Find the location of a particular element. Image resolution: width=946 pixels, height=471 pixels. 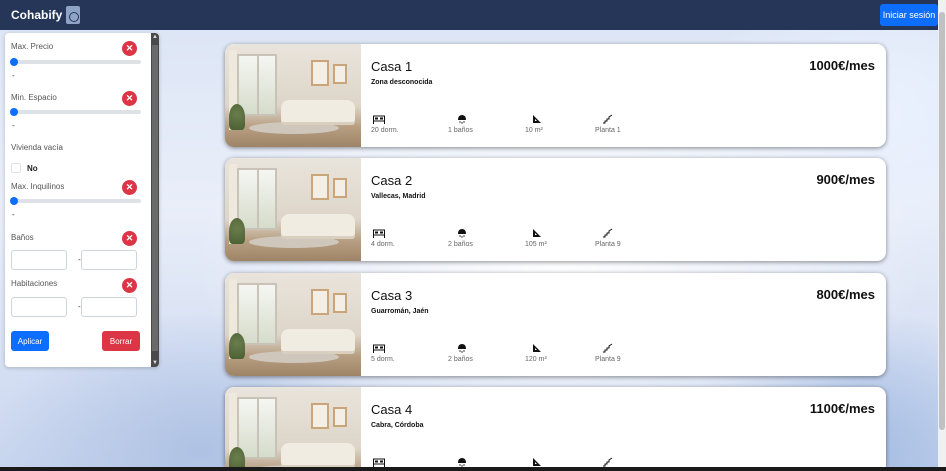

bathrooms-max-input is located at coordinates (109, 260).